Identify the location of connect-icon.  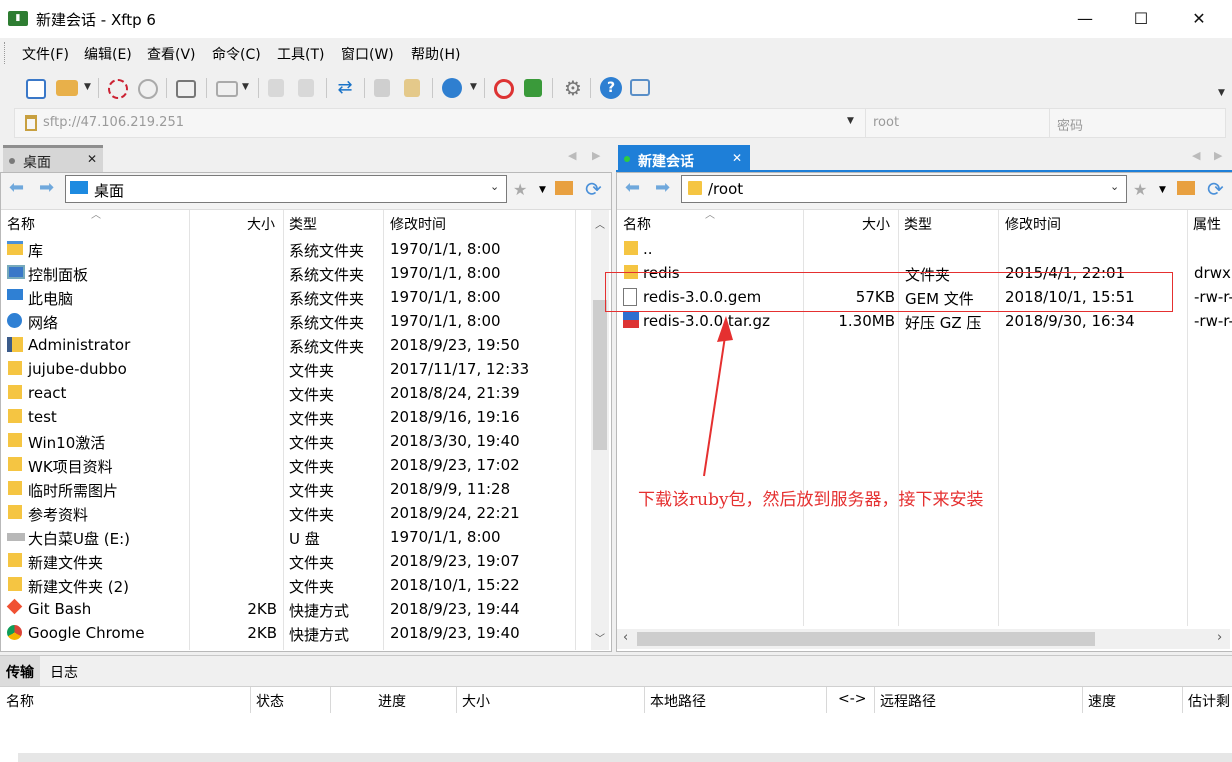
(118, 89).